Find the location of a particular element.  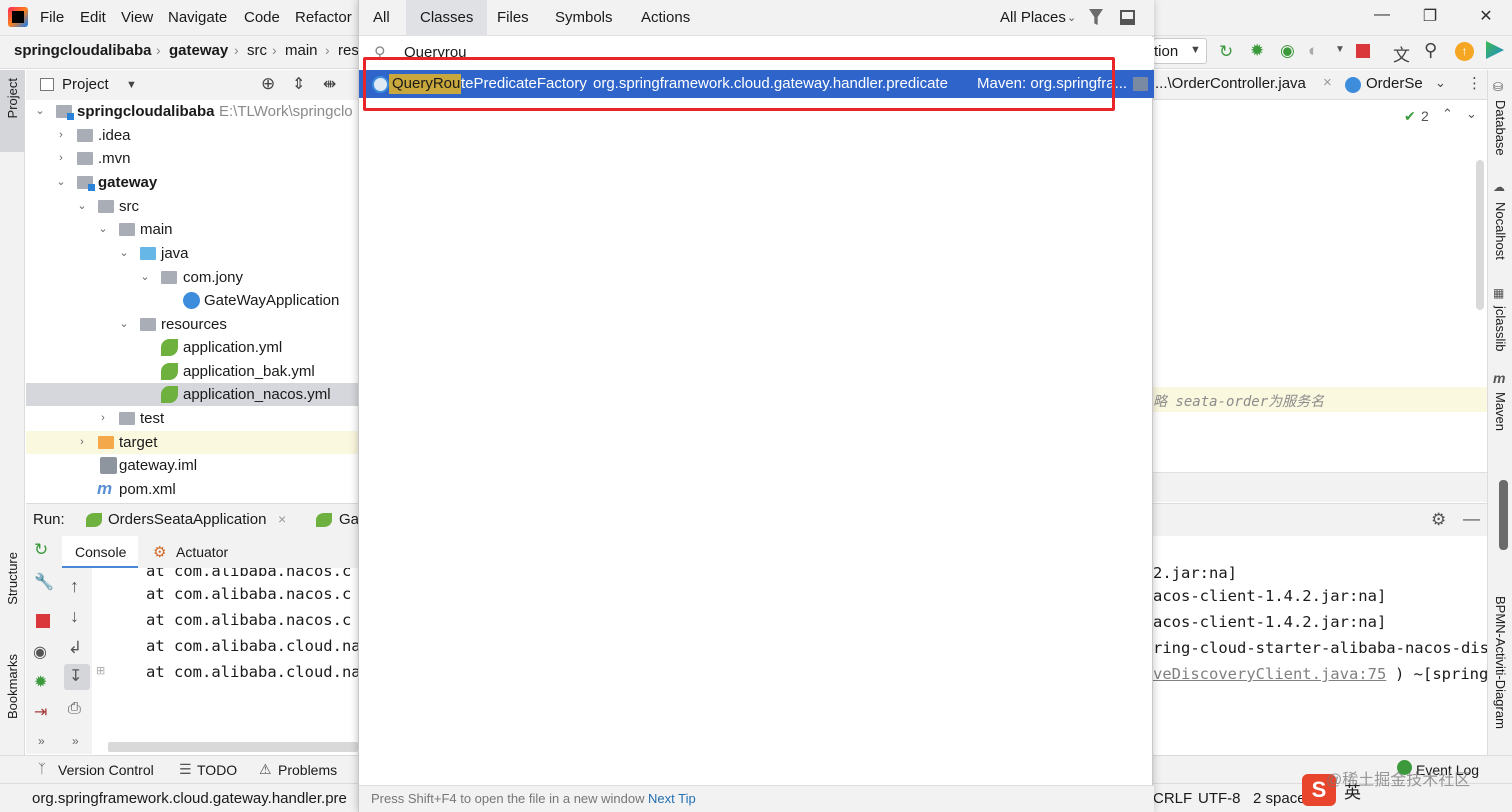

restore-icon: ❐ is located at coordinates (1430, 17).